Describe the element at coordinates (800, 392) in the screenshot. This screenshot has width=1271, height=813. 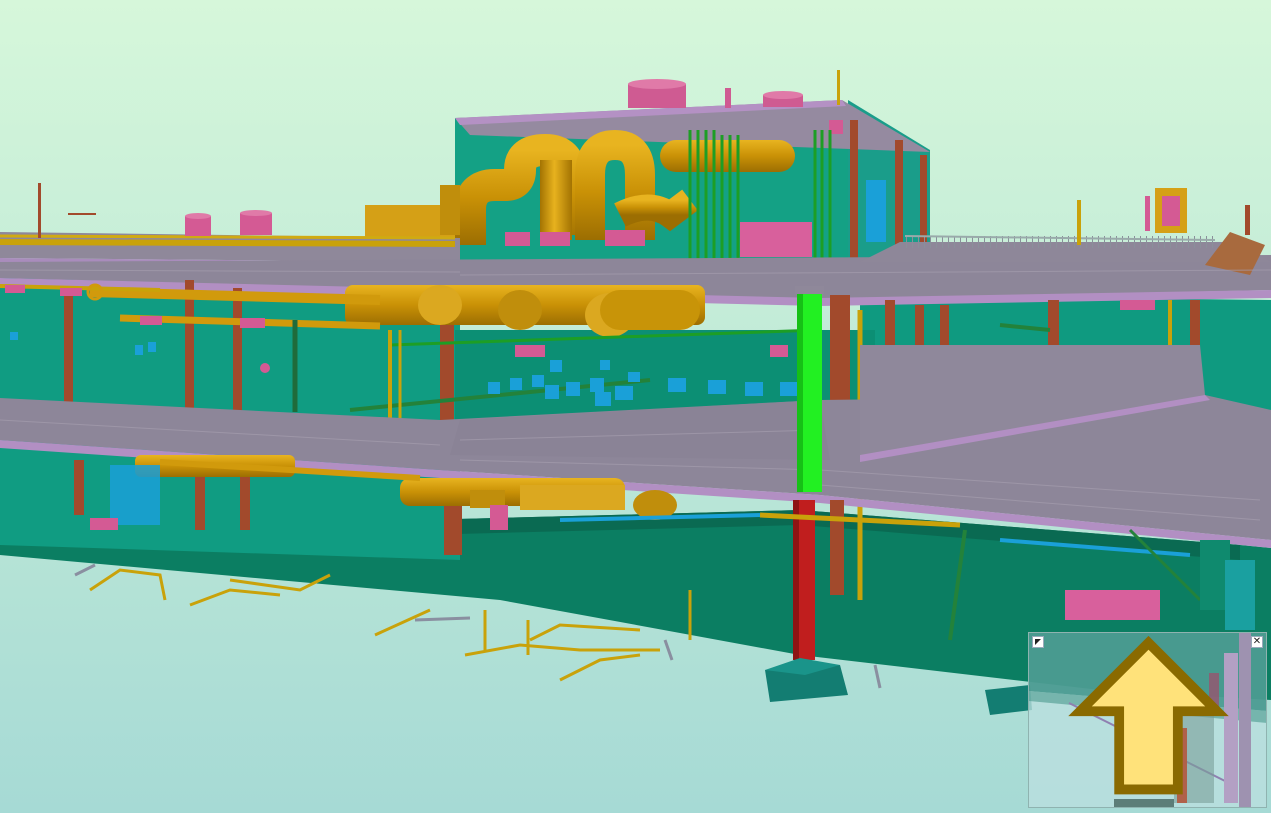
I see `selected-column-shade` at that location.